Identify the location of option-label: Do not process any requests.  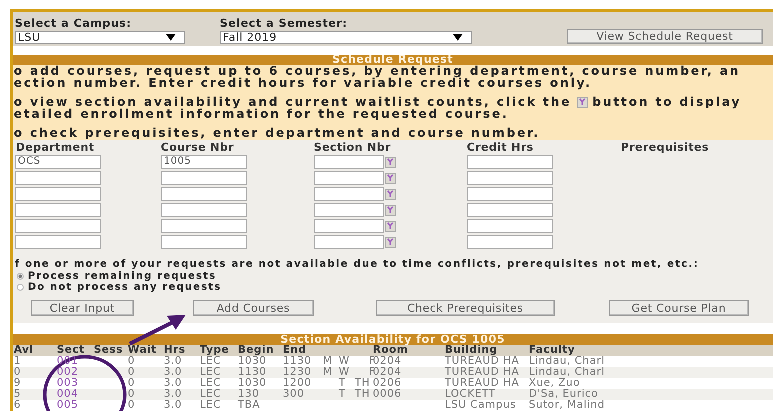
(125, 287).